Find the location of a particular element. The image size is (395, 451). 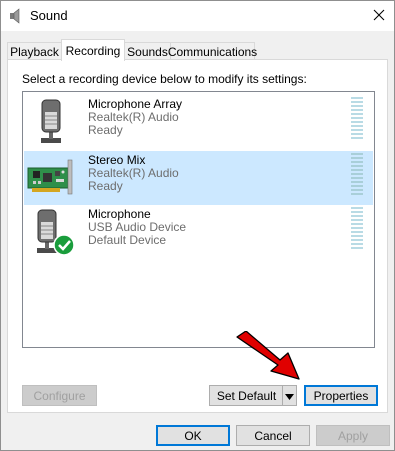

title-bar: Sound is located at coordinates (197, 16).